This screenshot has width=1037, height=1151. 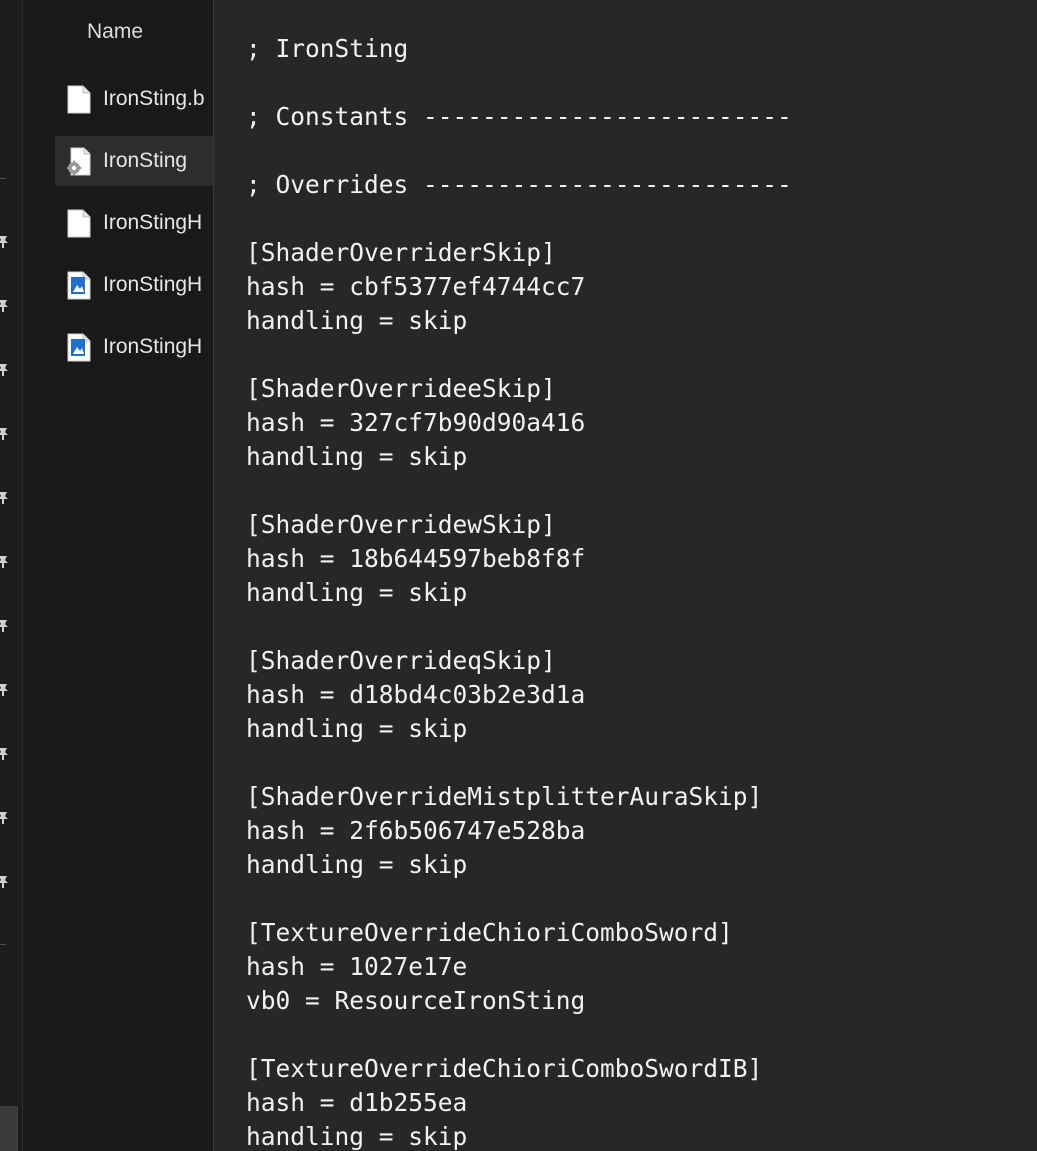 I want to click on navigation-pane, so click(x=11, y=575).